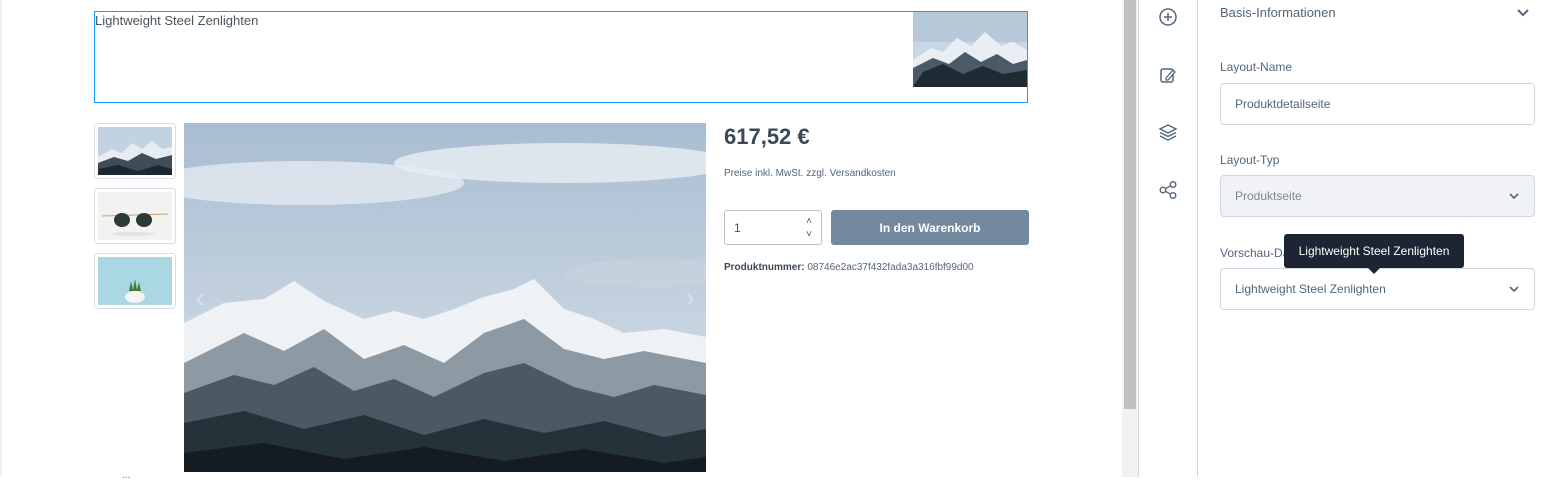 The width and height of the screenshot is (1555, 481). Describe the element at coordinates (1, 238) in the screenshot. I see `canvas-edge` at that location.